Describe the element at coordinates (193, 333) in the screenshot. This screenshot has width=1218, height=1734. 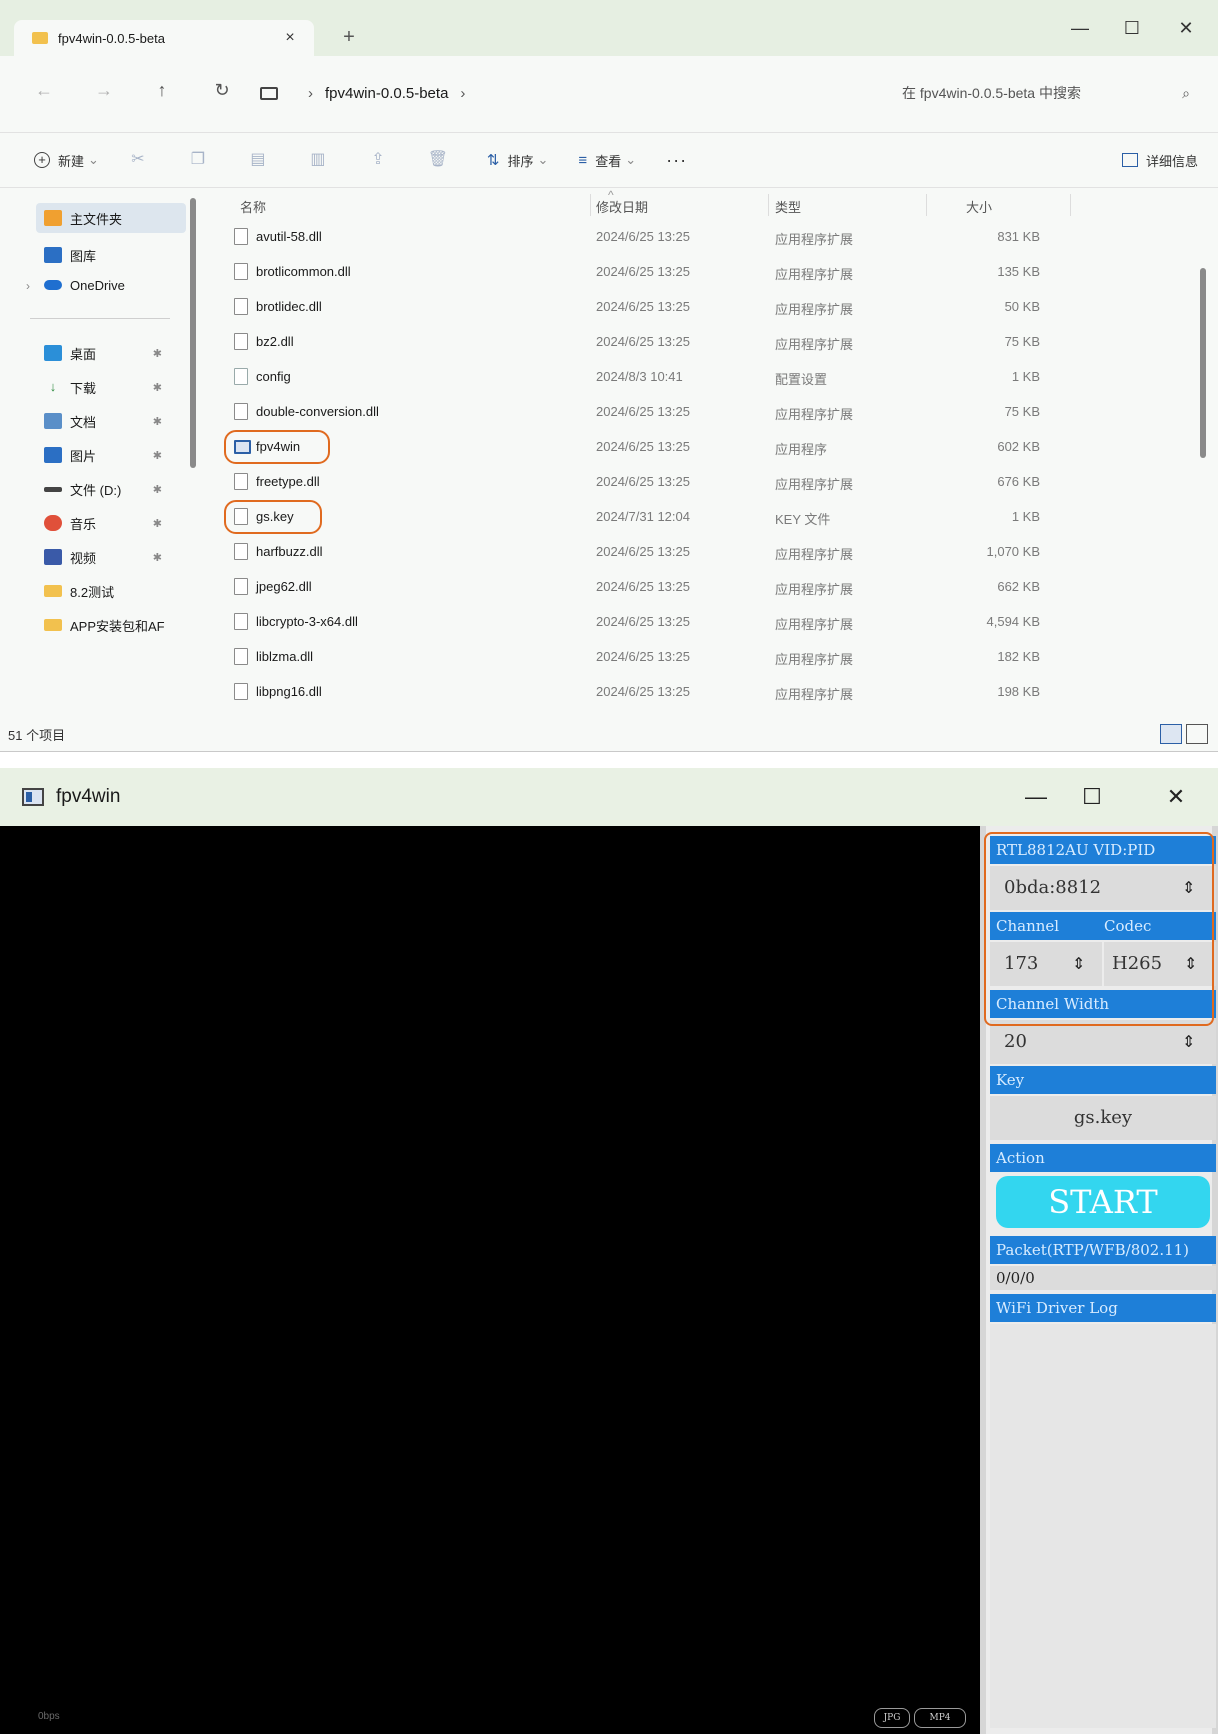
I see `navpane-scrollbar` at that location.